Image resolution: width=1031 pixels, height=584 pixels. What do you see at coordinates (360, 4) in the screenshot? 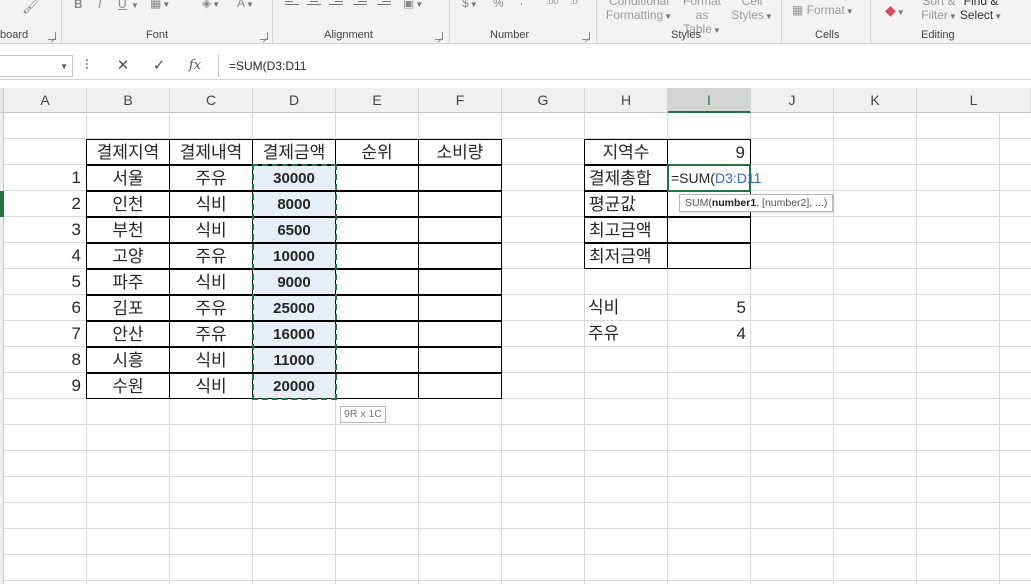
I see `decrease-indent-icon` at bounding box center [360, 4].